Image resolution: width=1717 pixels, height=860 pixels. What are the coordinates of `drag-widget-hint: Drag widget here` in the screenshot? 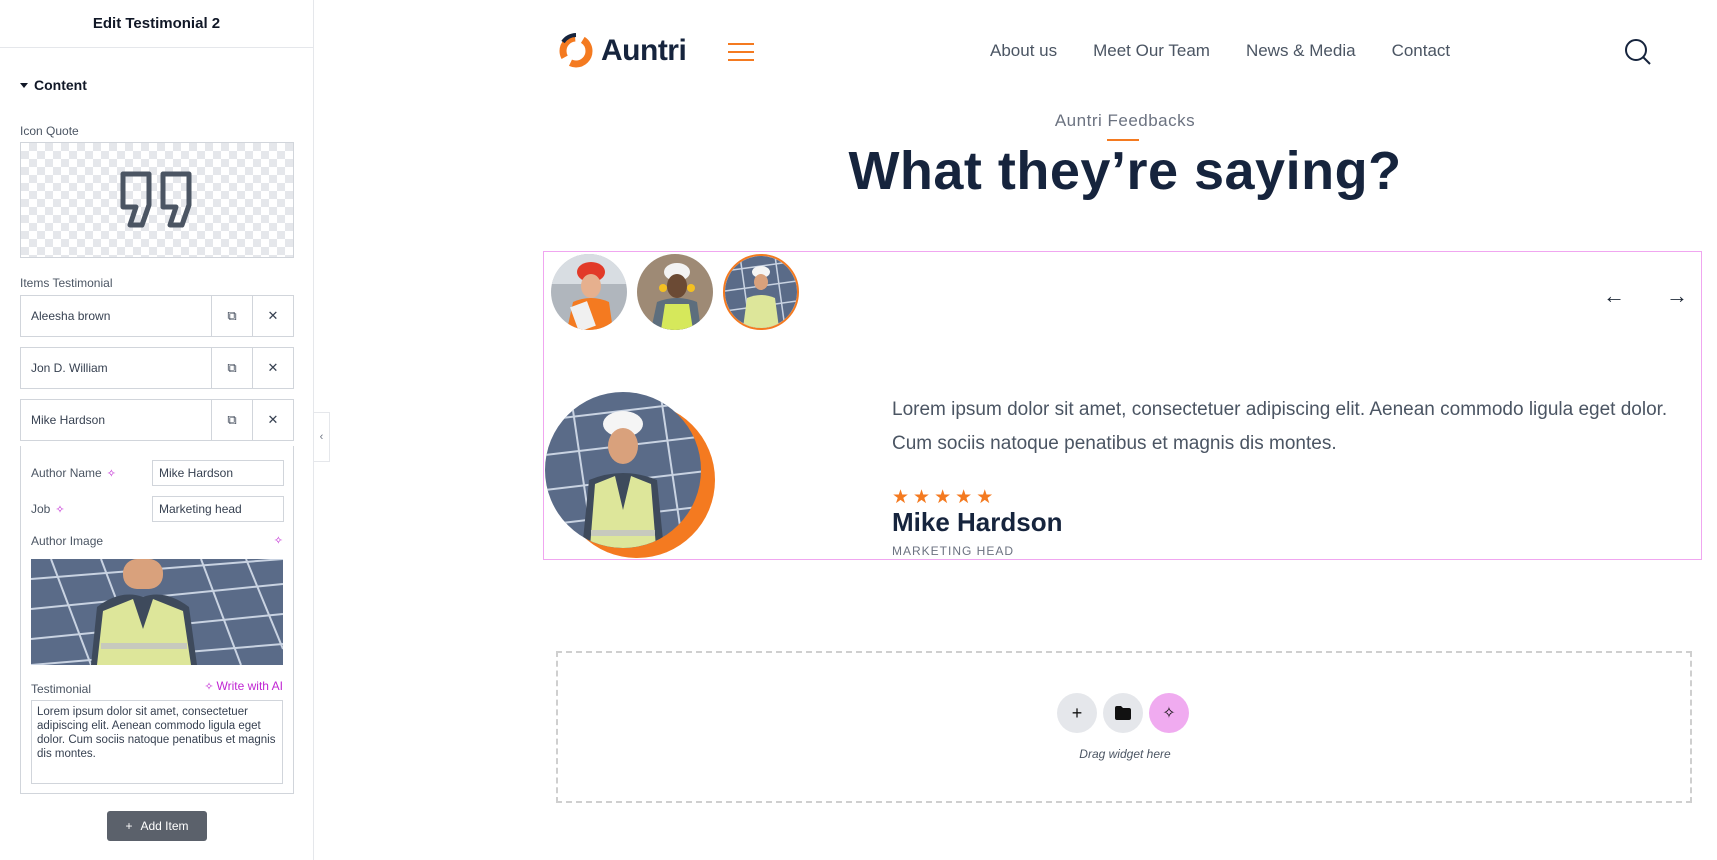 It's located at (1125, 754).